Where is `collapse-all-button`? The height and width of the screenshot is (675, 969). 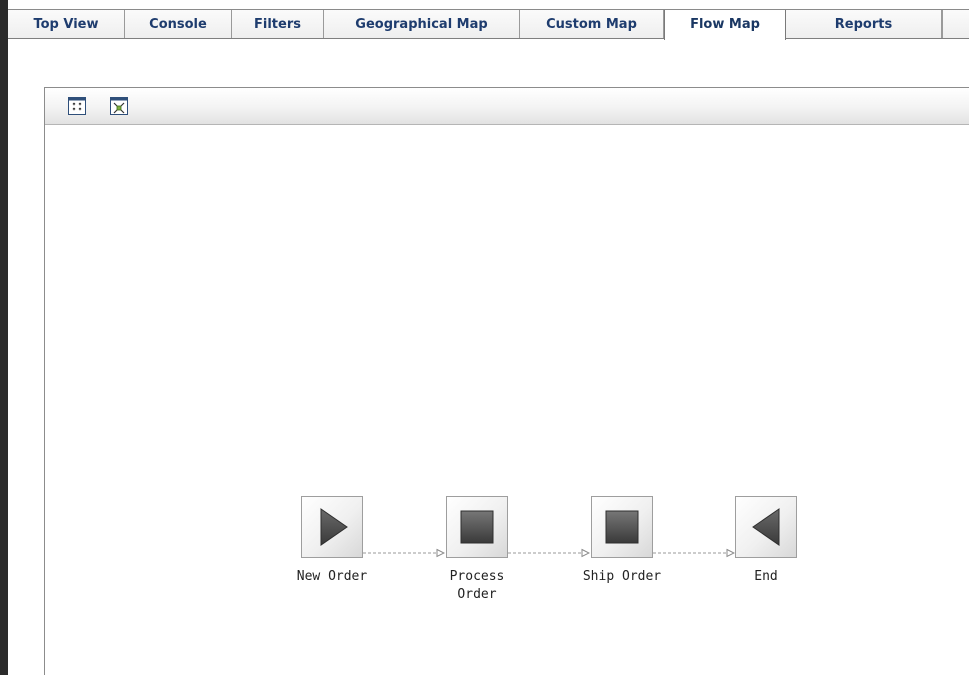
collapse-all-button is located at coordinates (77, 106).